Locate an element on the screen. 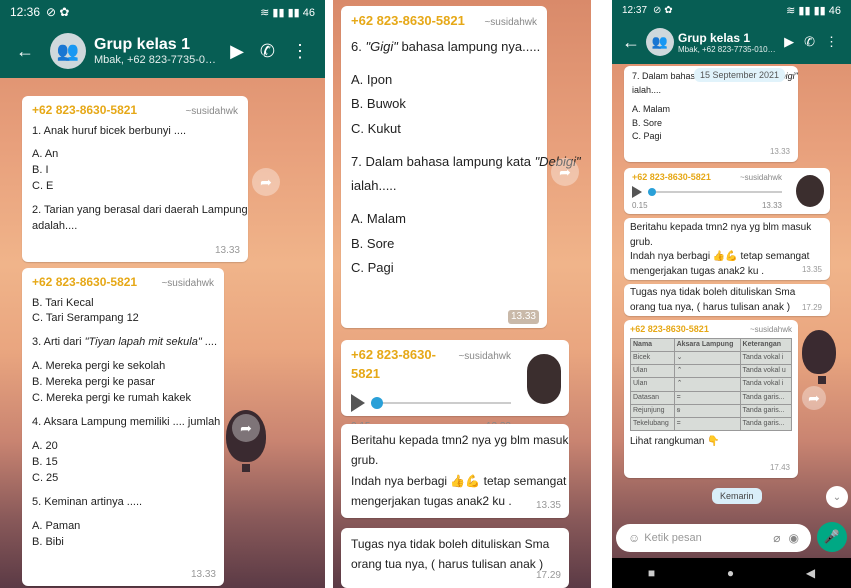 The width and height of the screenshot is (851, 588). message-input: ☺ Ketik pesan ⌀ ◉ is located at coordinates (713, 538).